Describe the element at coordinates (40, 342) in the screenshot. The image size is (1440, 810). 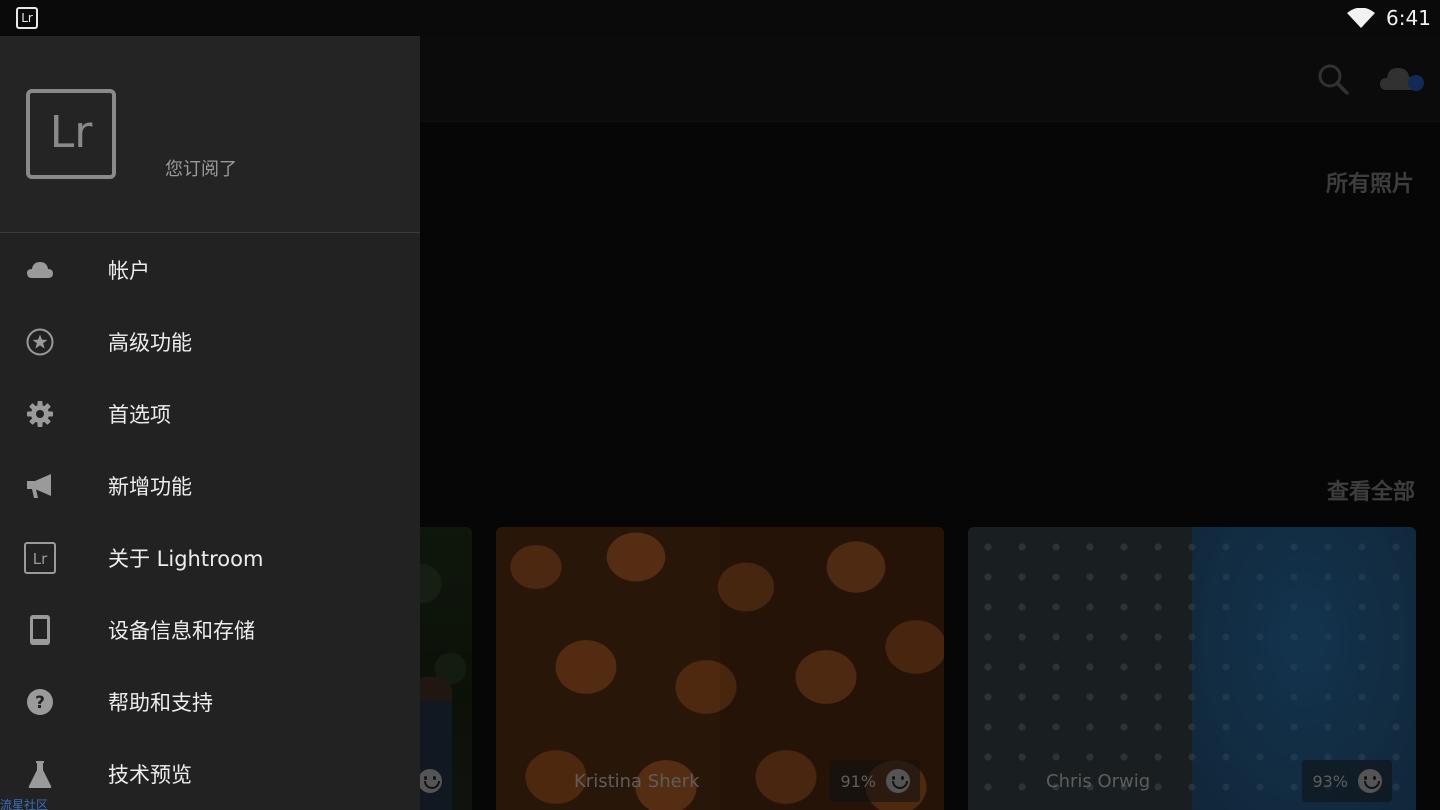
I see `star-circle-icon` at that location.